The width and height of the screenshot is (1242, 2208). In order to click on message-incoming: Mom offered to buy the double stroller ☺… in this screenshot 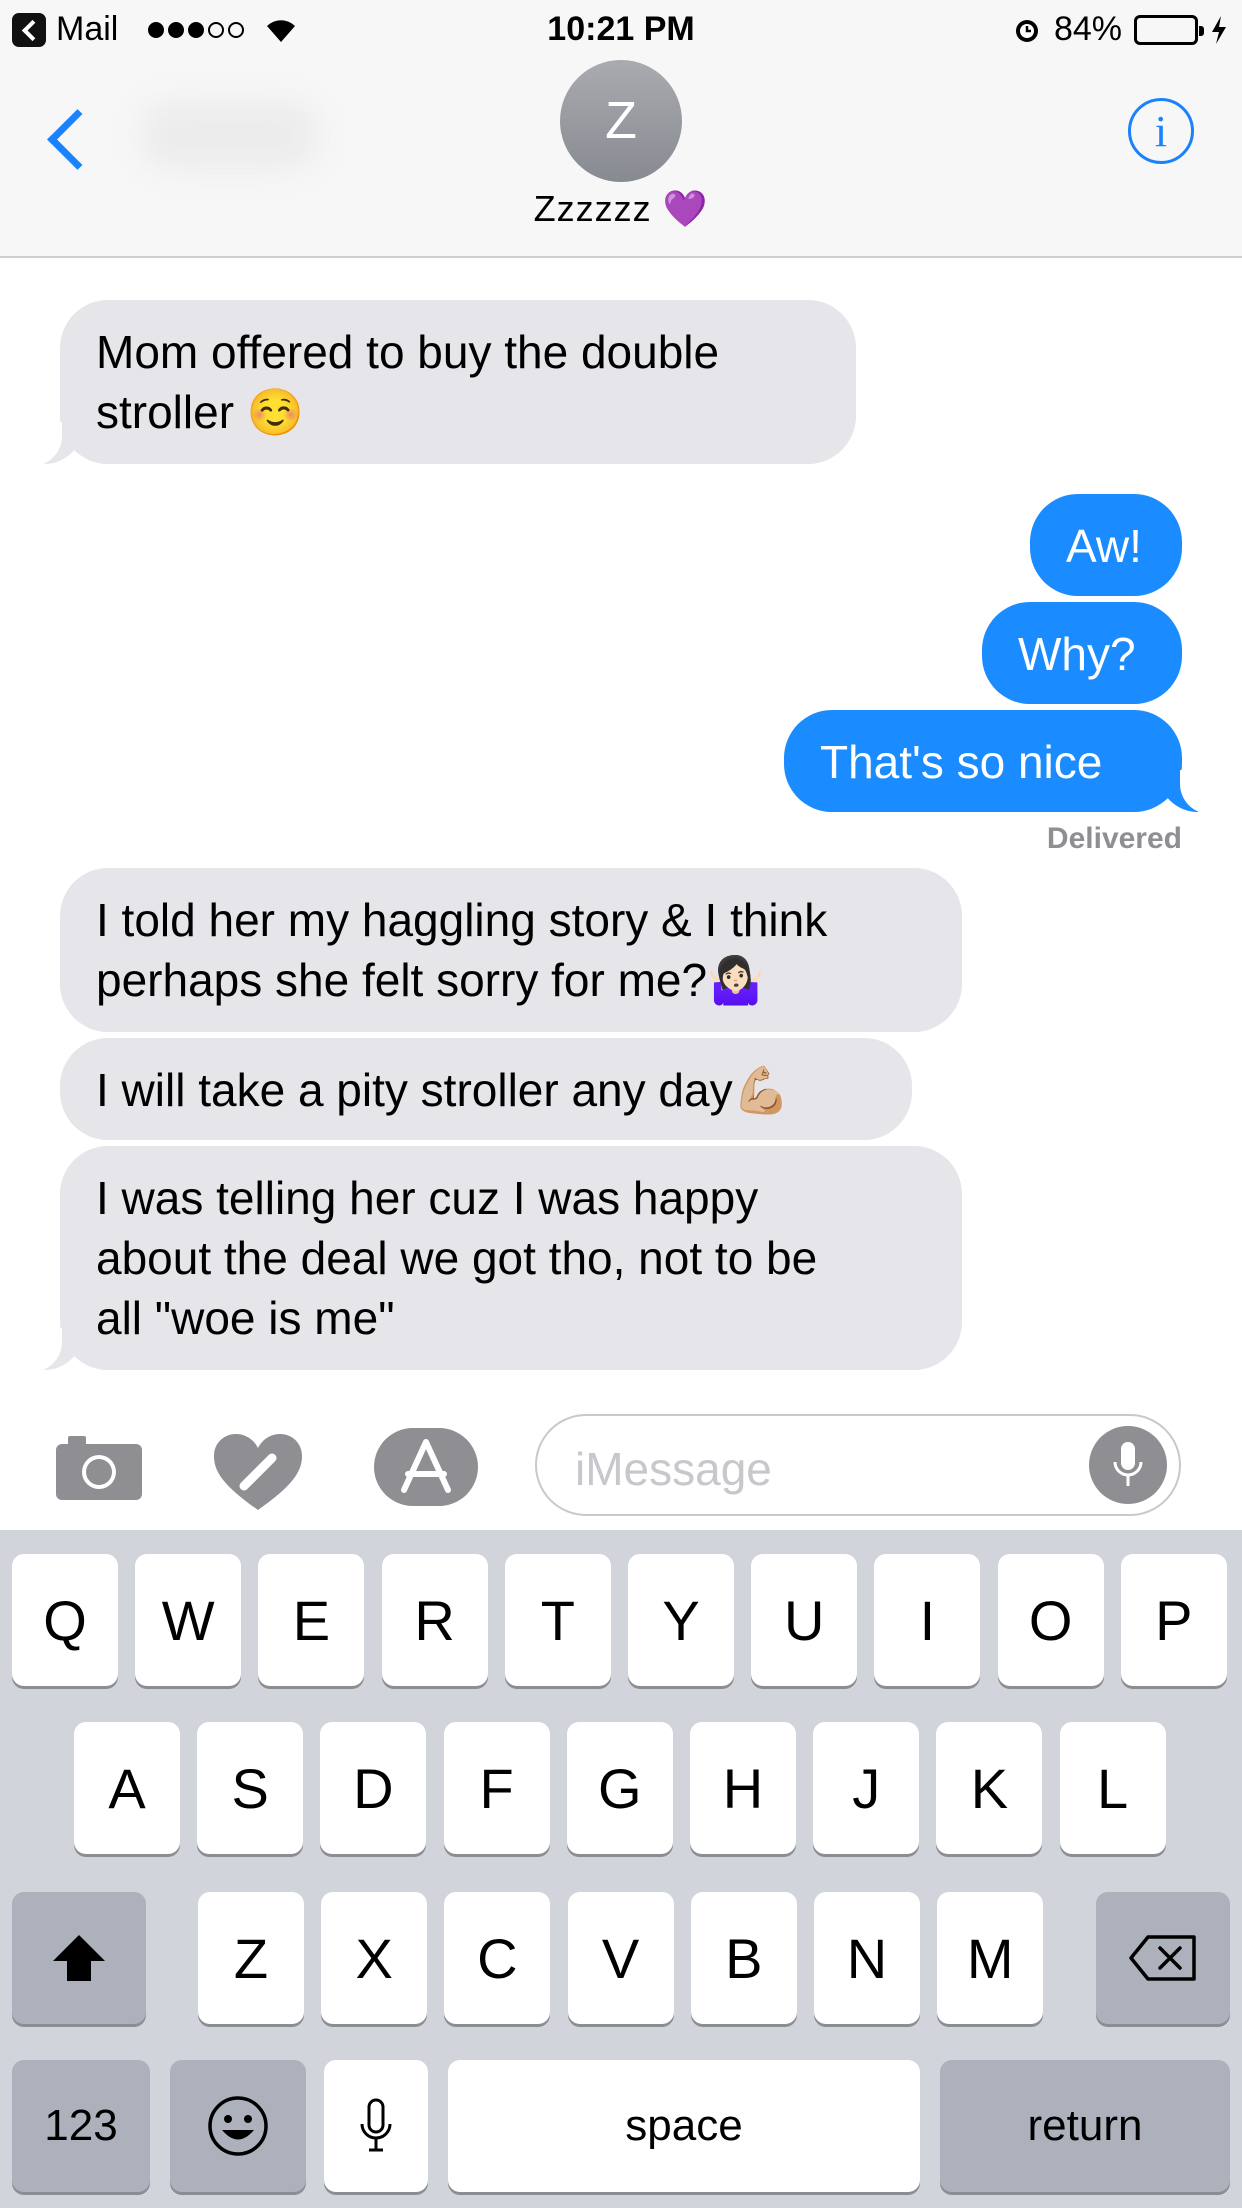, I will do `click(458, 382)`.